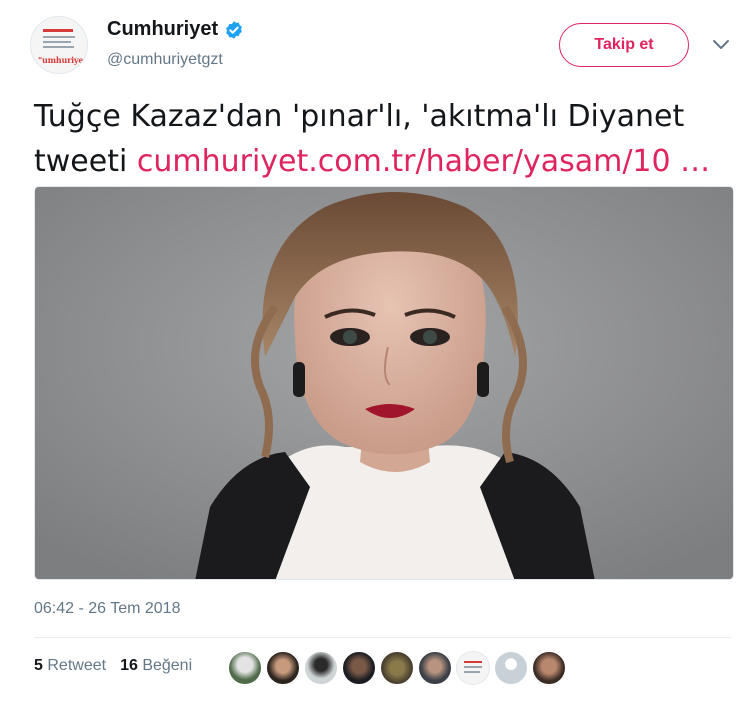 The width and height of the screenshot is (755, 701). Describe the element at coordinates (624, 45) in the screenshot. I see `follow-button: Takip et` at that location.